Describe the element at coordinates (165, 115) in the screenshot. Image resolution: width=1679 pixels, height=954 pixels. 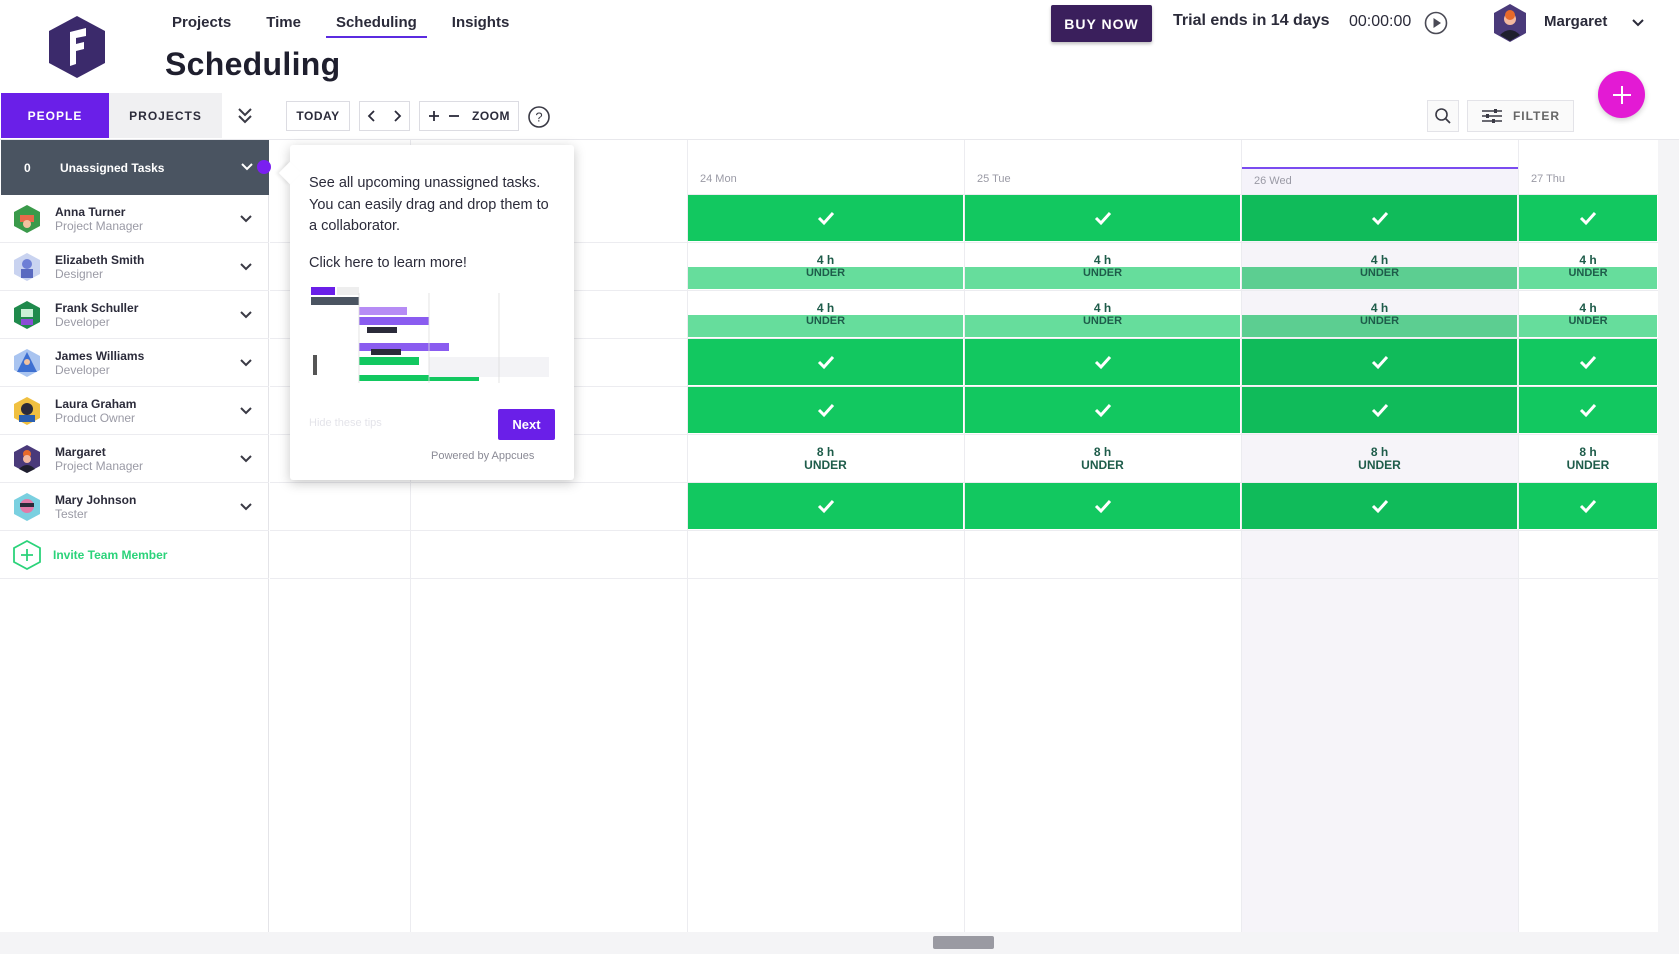
I see `tab-projects: PROJECTS` at that location.